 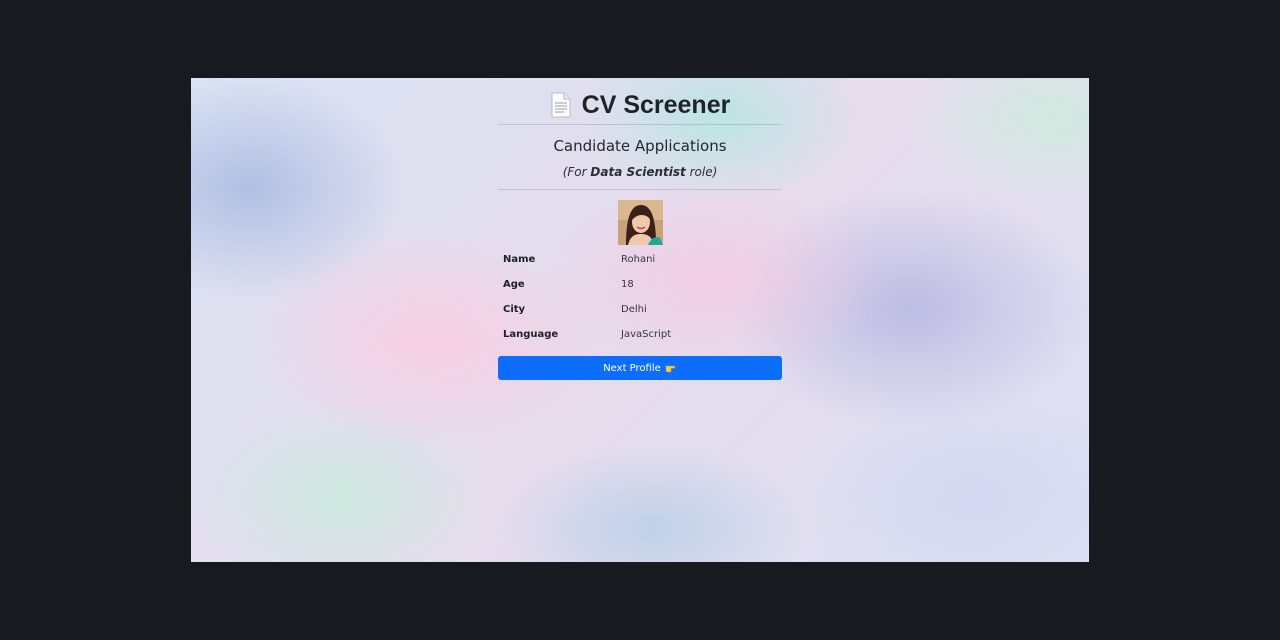 What do you see at coordinates (531, 334) in the screenshot?
I see `field-label: Language` at bounding box center [531, 334].